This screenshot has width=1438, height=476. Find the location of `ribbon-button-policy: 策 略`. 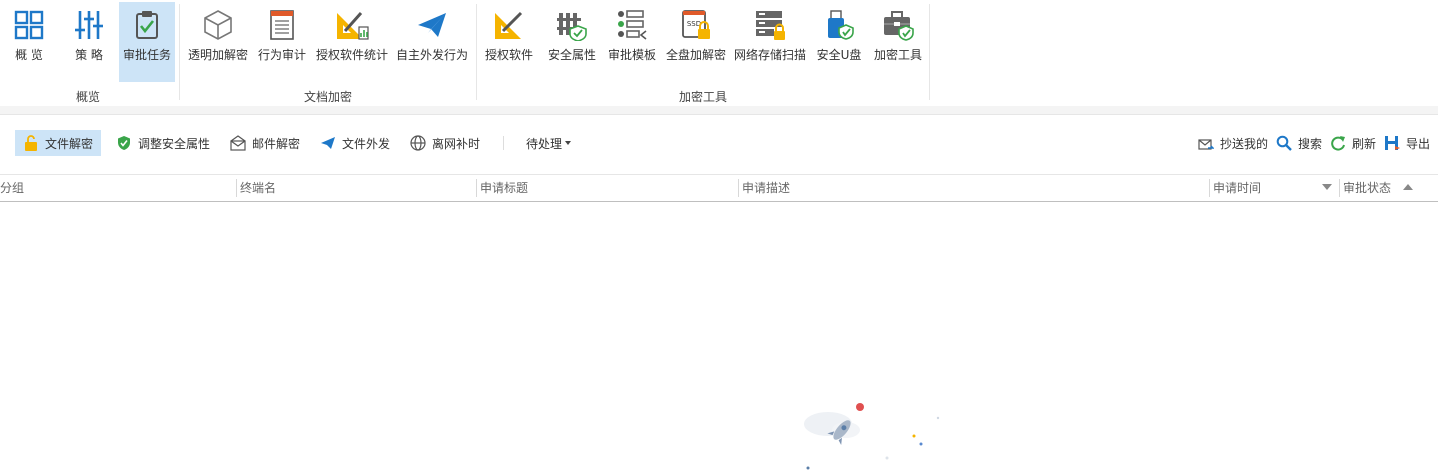

ribbon-button-policy: 策 略 is located at coordinates (89, 42).